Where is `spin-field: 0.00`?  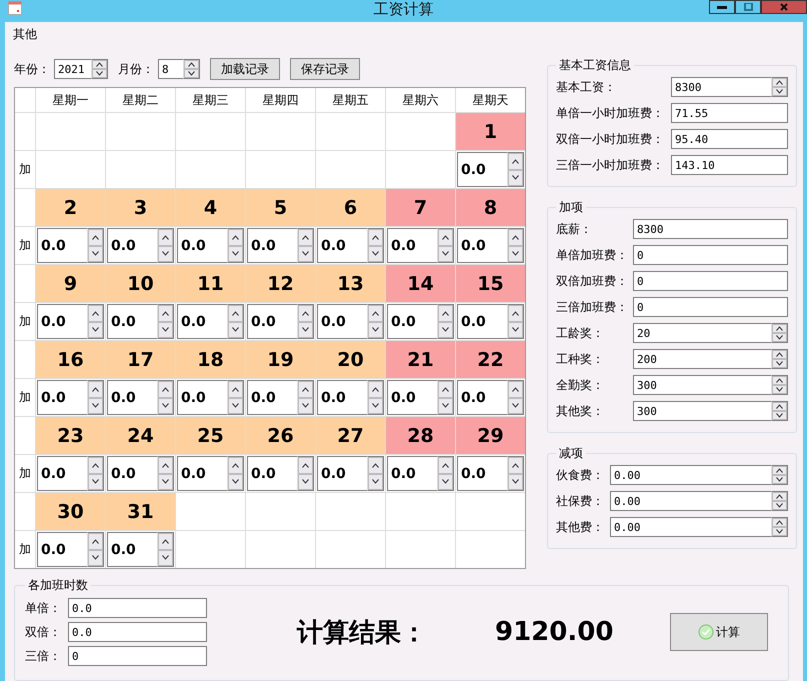
spin-field: 0.00 is located at coordinates (690, 501).